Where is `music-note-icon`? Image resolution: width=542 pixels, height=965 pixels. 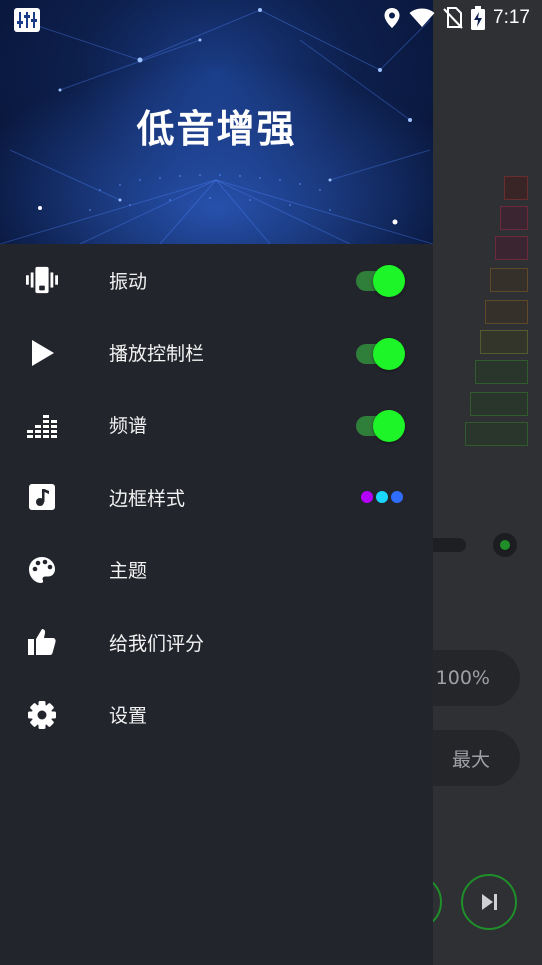
music-note-icon is located at coordinates (42, 497).